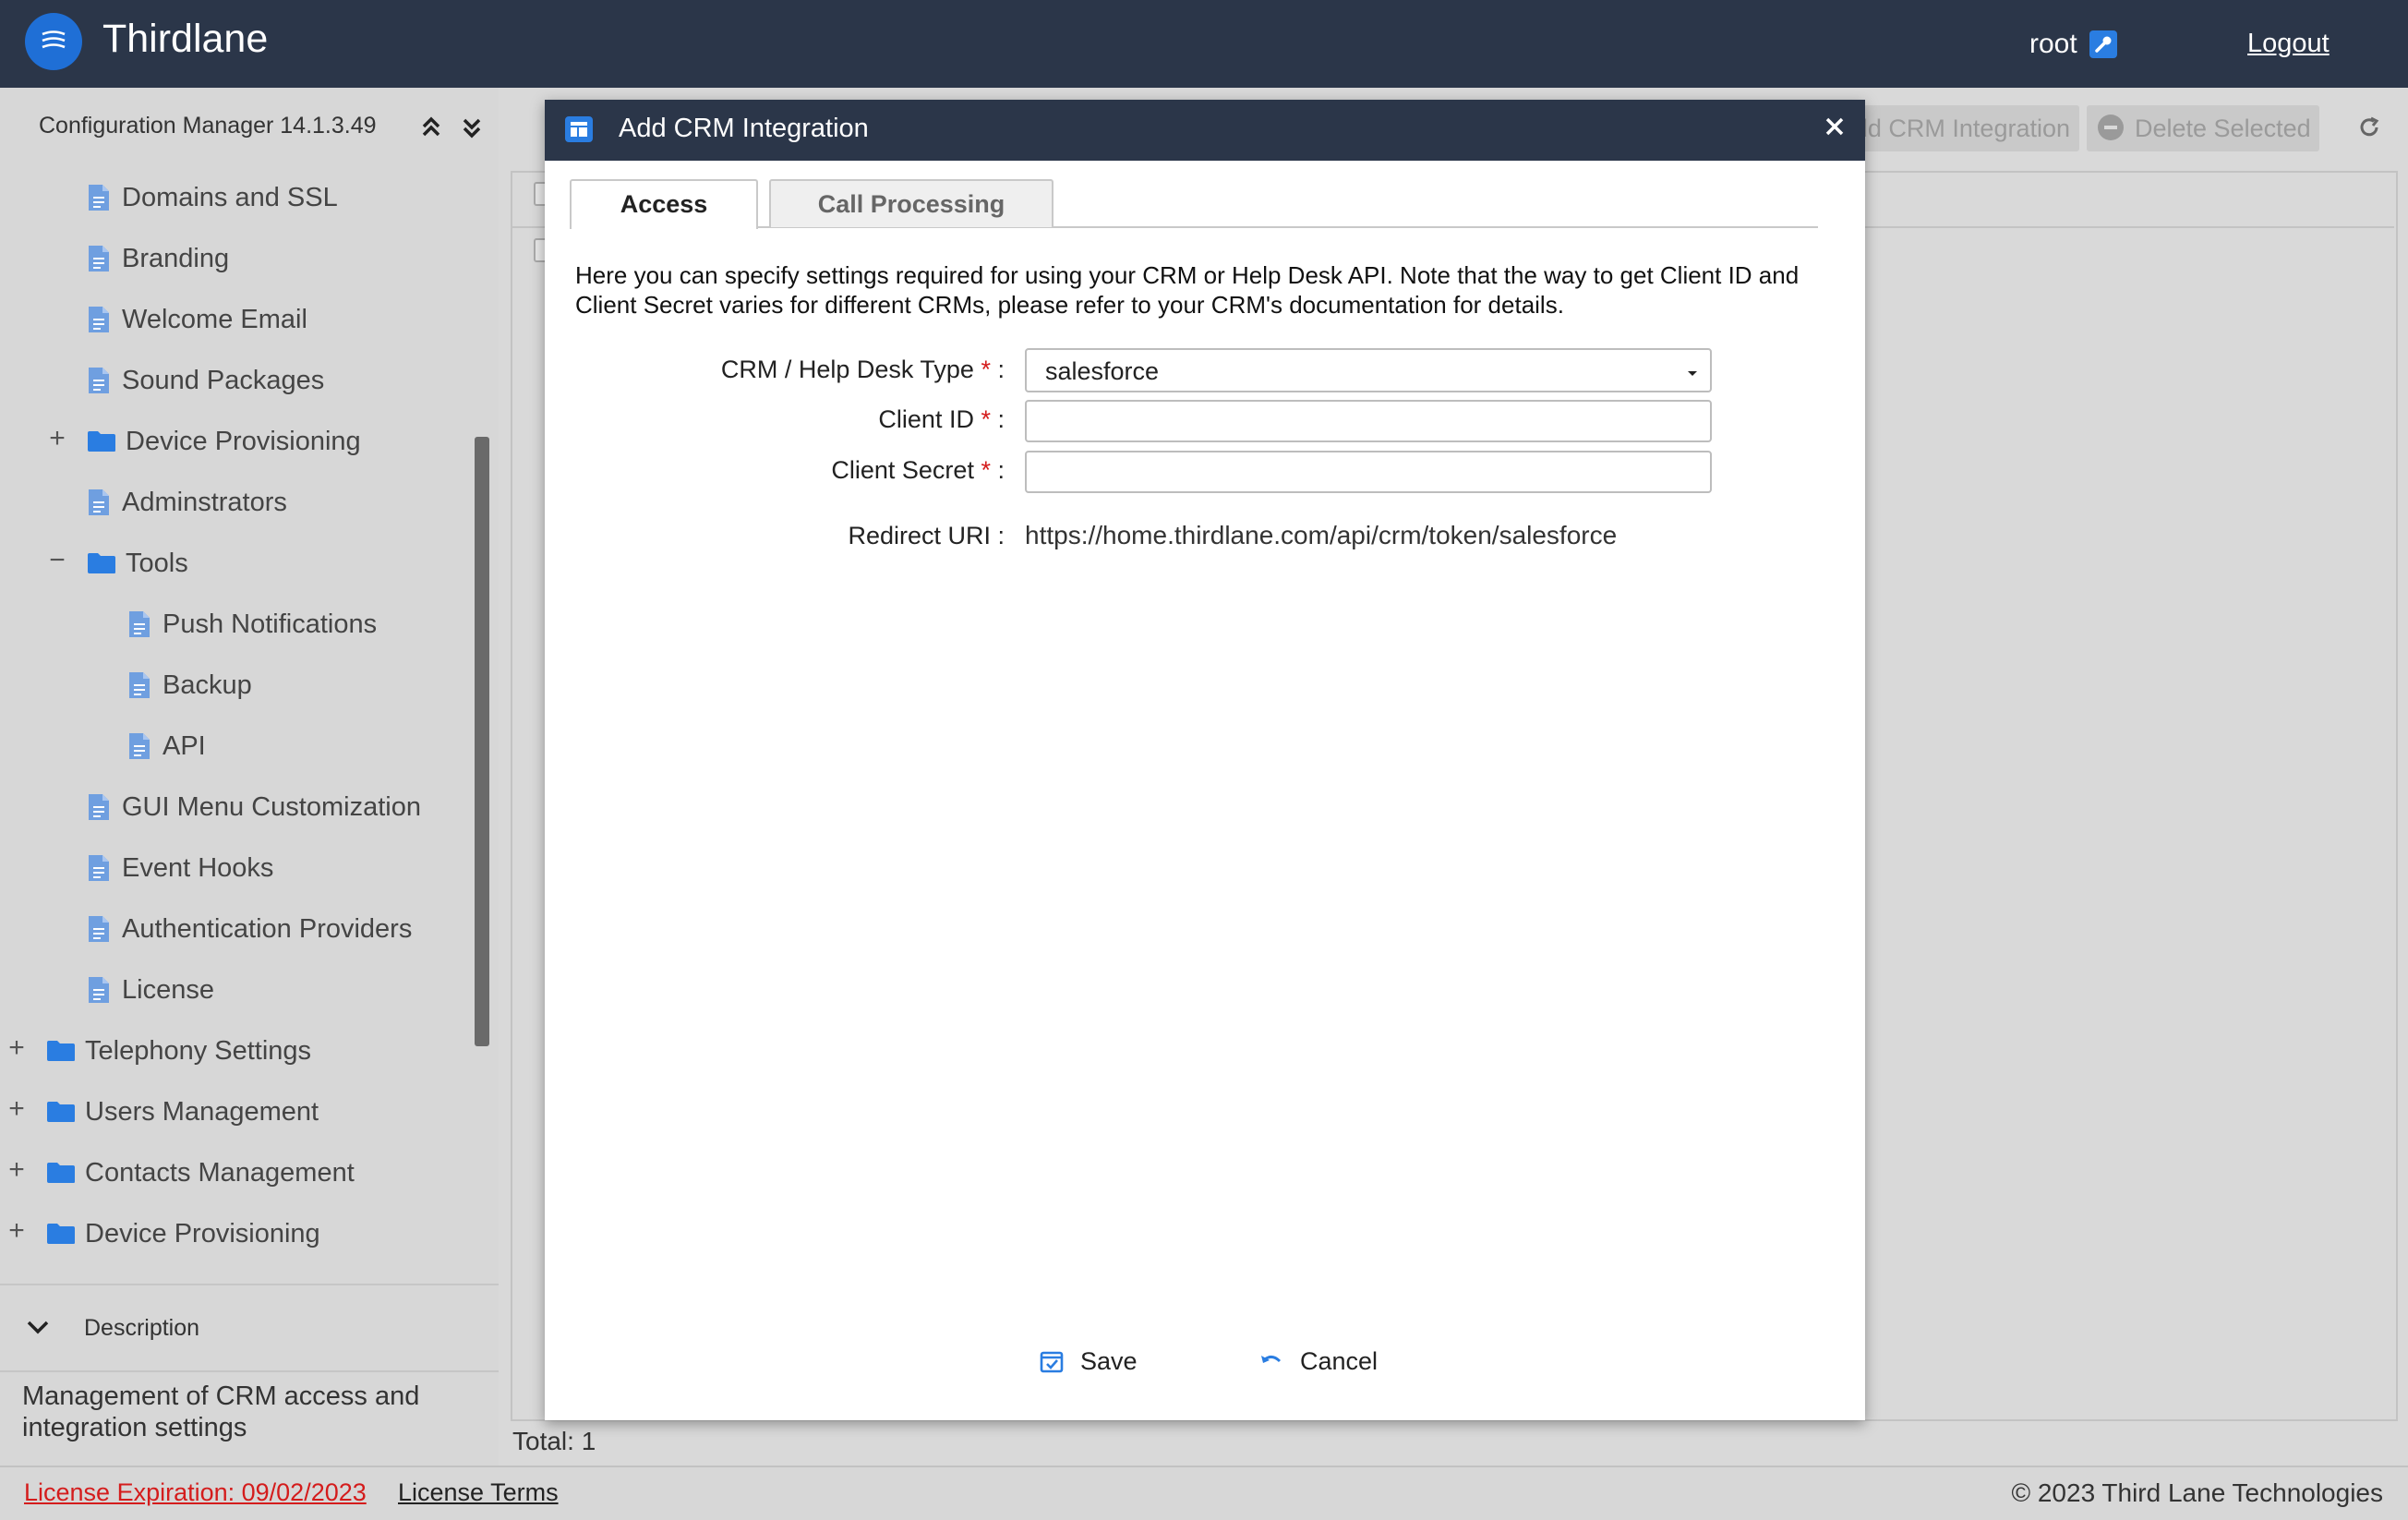 This screenshot has width=2408, height=1520. What do you see at coordinates (202, 1234) in the screenshot?
I see `sidebar-item-label: Device Provisioning` at bounding box center [202, 1234].